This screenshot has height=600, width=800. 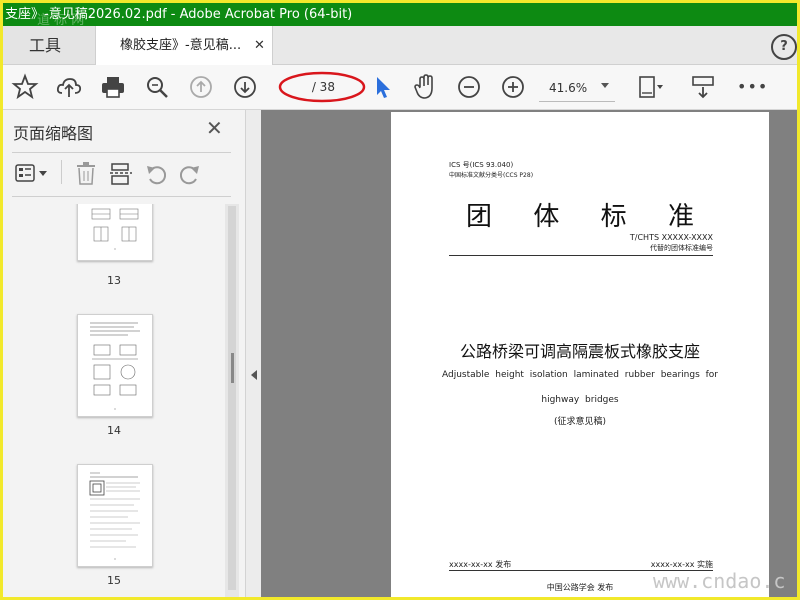 I want to click on panel-toolbar, so click(x=121, y=173).